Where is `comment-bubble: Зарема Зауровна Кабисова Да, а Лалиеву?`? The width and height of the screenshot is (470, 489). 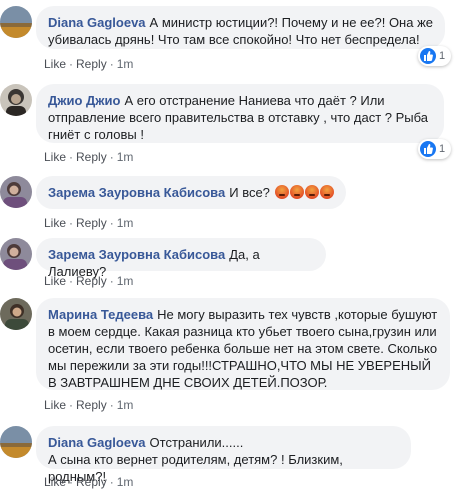
comment-bubble: Зарема Зауровна Кабисова Да, а Лалиеву? is located at coordinates (181, 258).